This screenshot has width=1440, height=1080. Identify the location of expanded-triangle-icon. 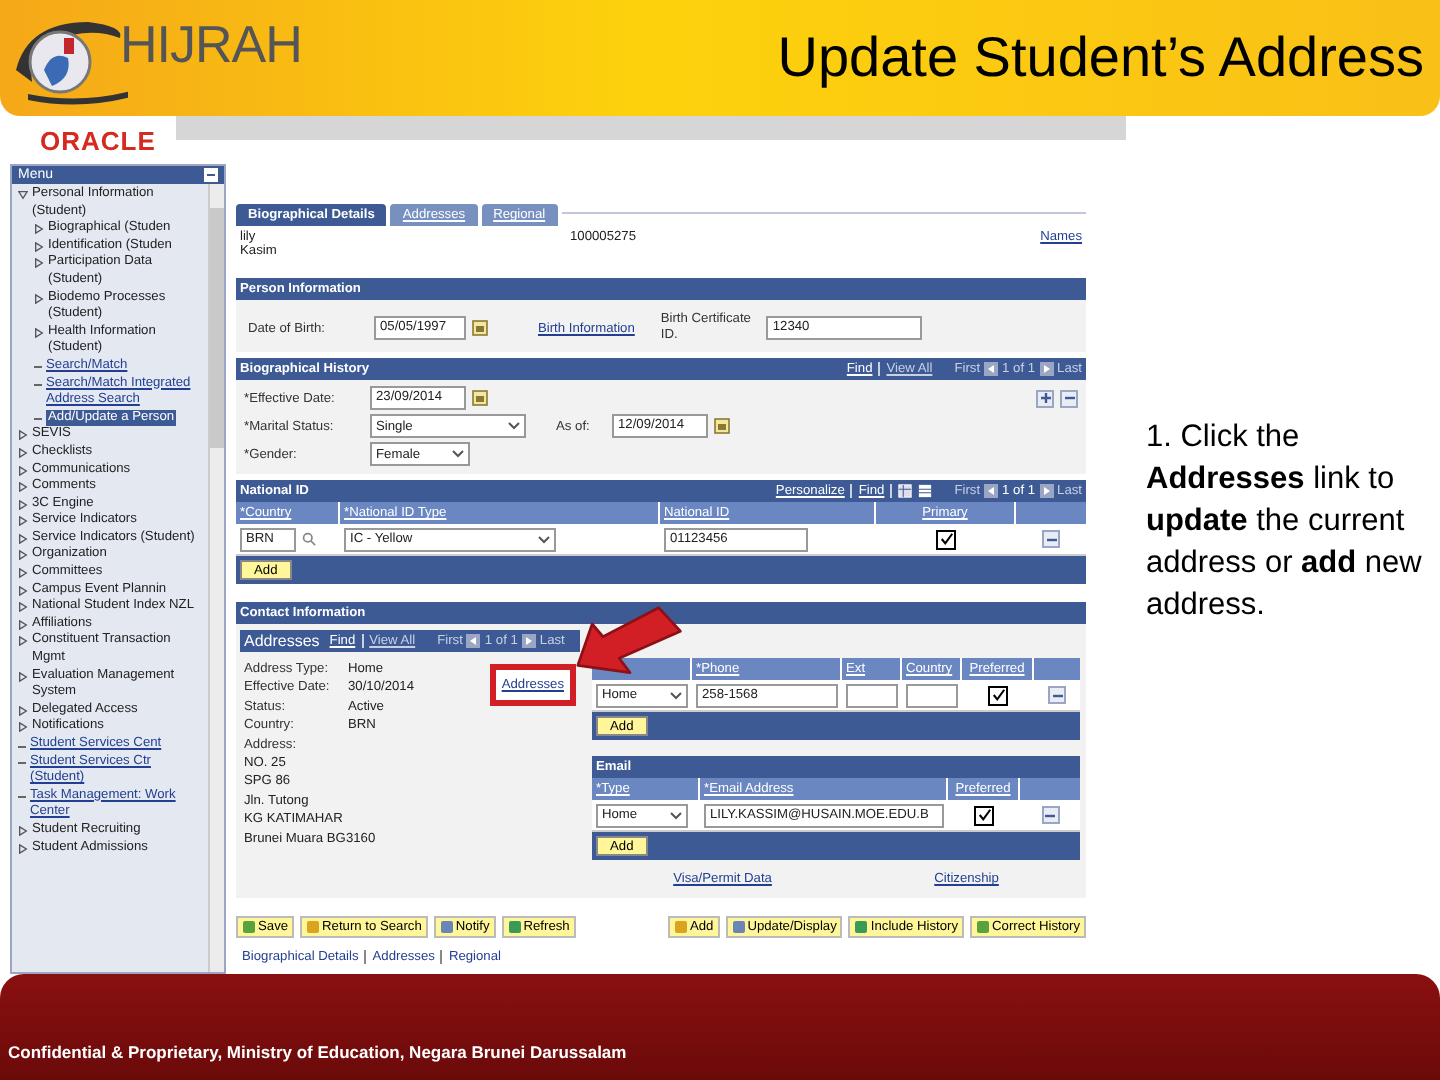
(23, 195).